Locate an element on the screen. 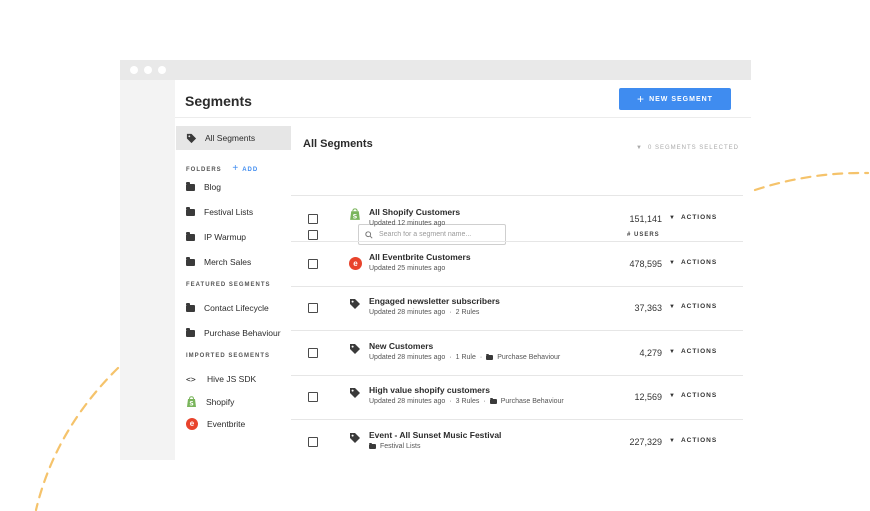  sidebar-item-label: IP Warmup is located at coordinates (225, 237).